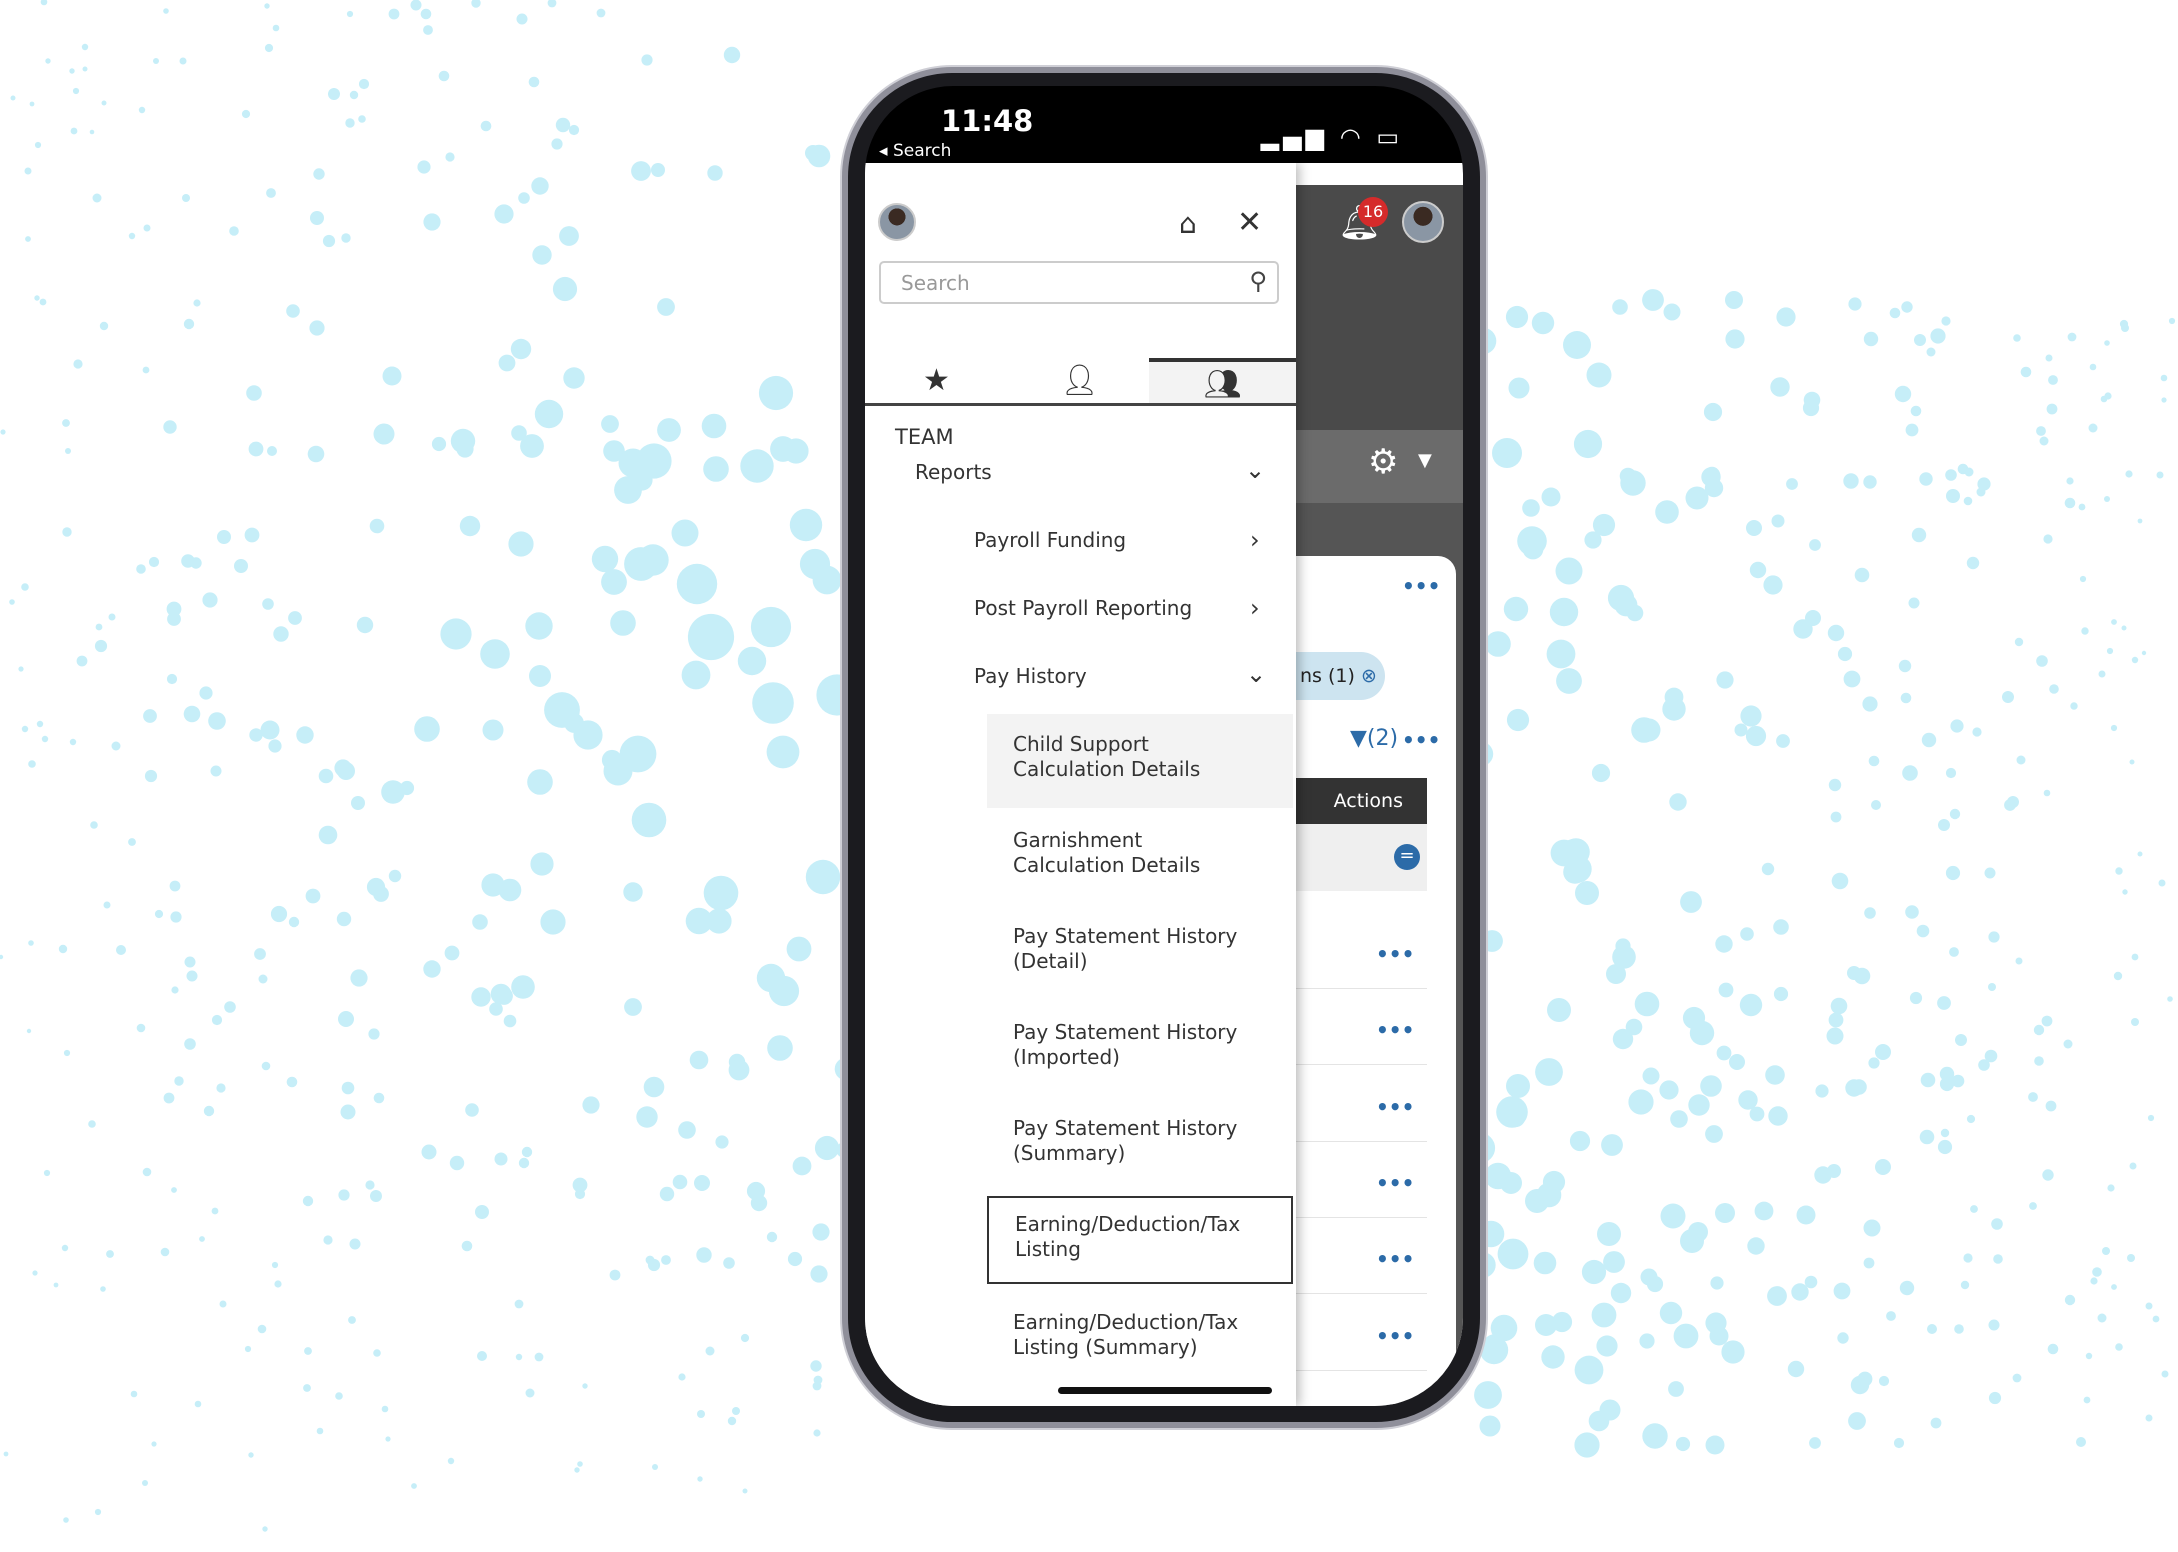 This screenshot has width=2178, height=1552. I want to click on back-to-search: ◂ Search, so click(915, 151).